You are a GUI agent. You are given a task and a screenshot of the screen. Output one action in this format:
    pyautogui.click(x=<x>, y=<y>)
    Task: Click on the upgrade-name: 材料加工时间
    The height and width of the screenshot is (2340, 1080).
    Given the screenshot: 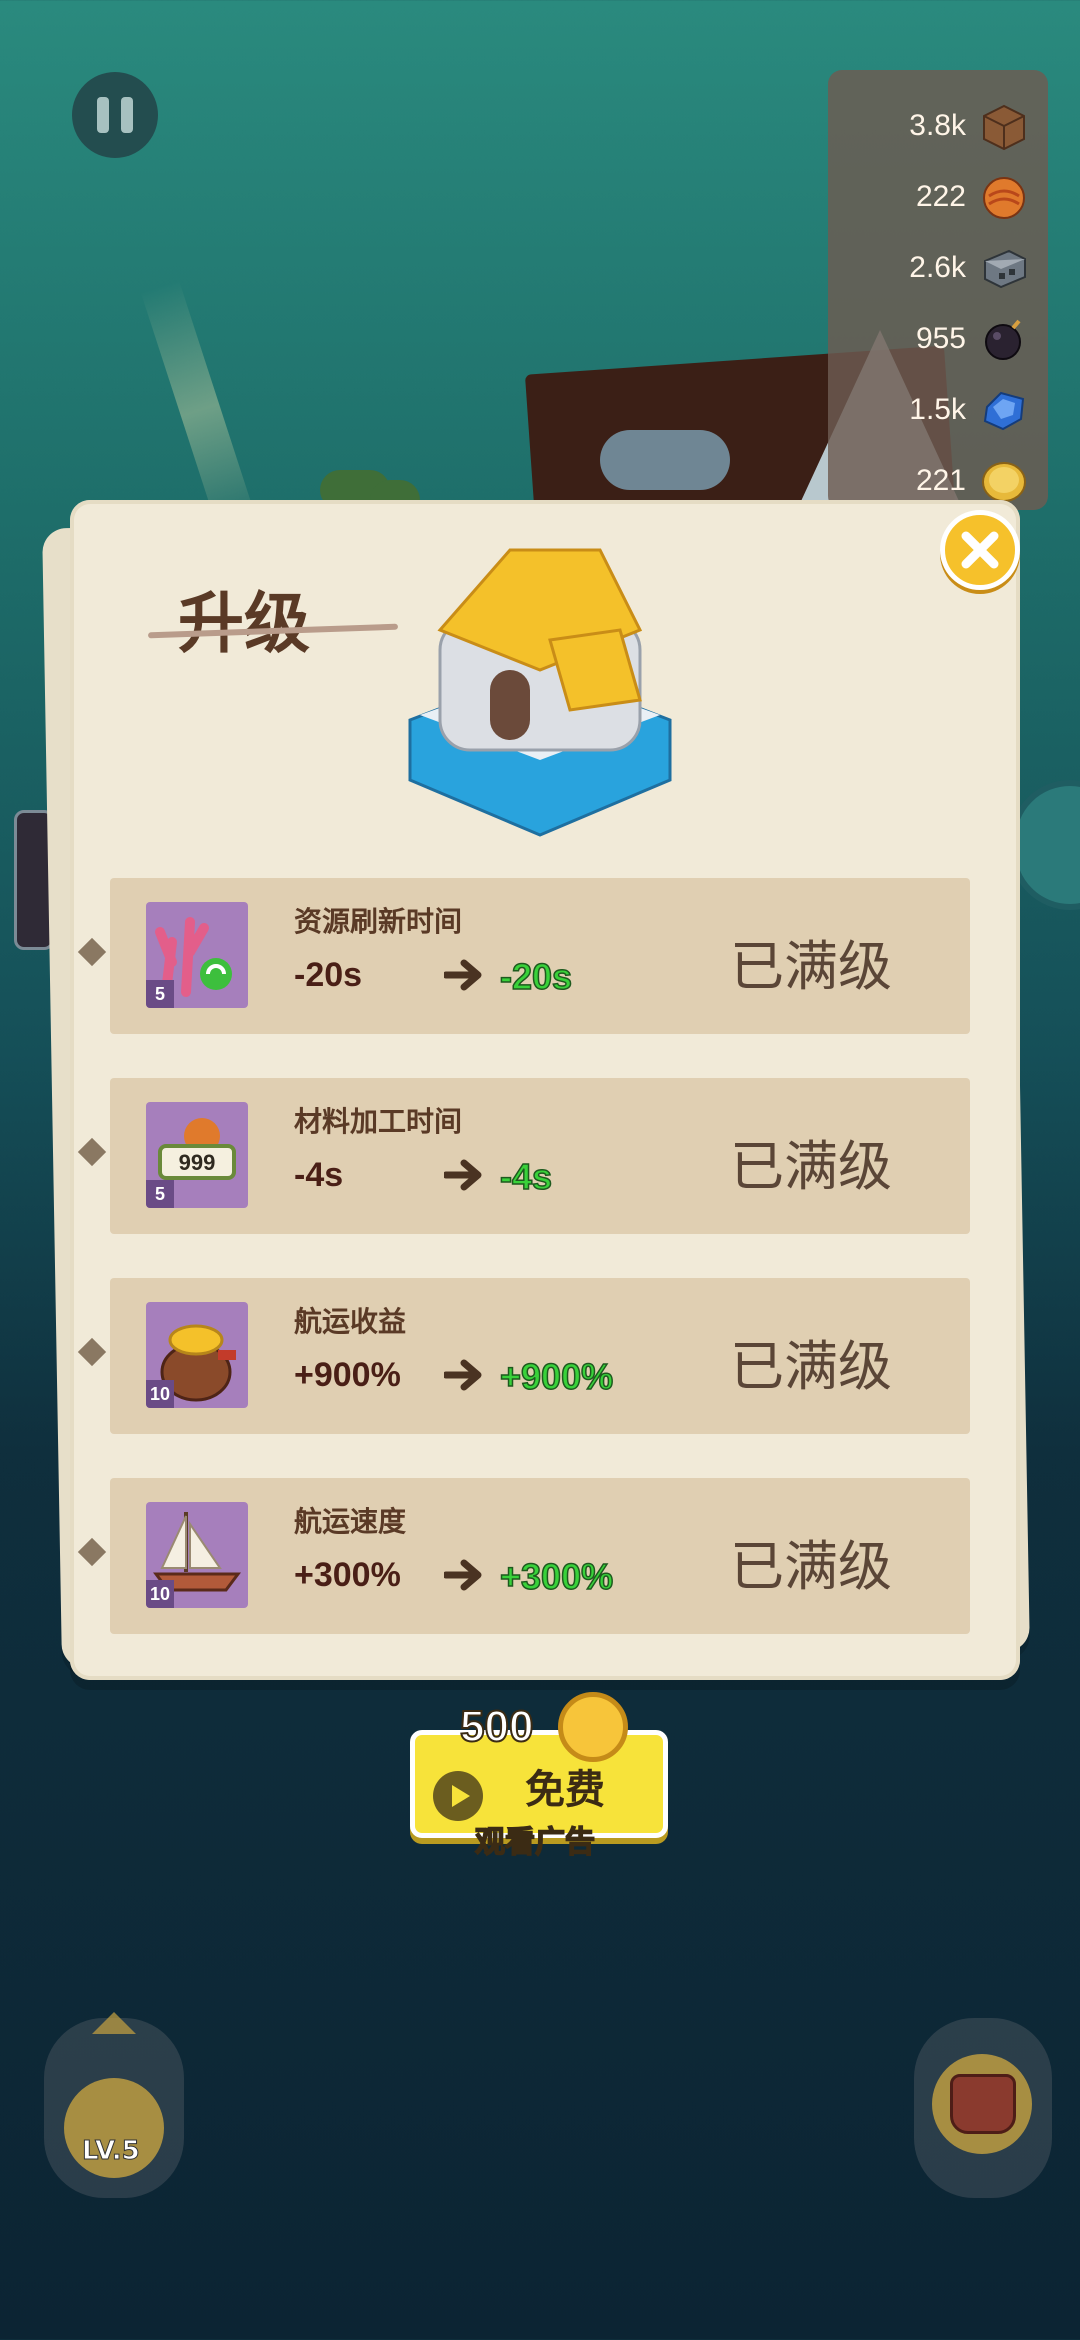 What is the action you would take?
    pyautogui.click(x=378, y=1121)
    